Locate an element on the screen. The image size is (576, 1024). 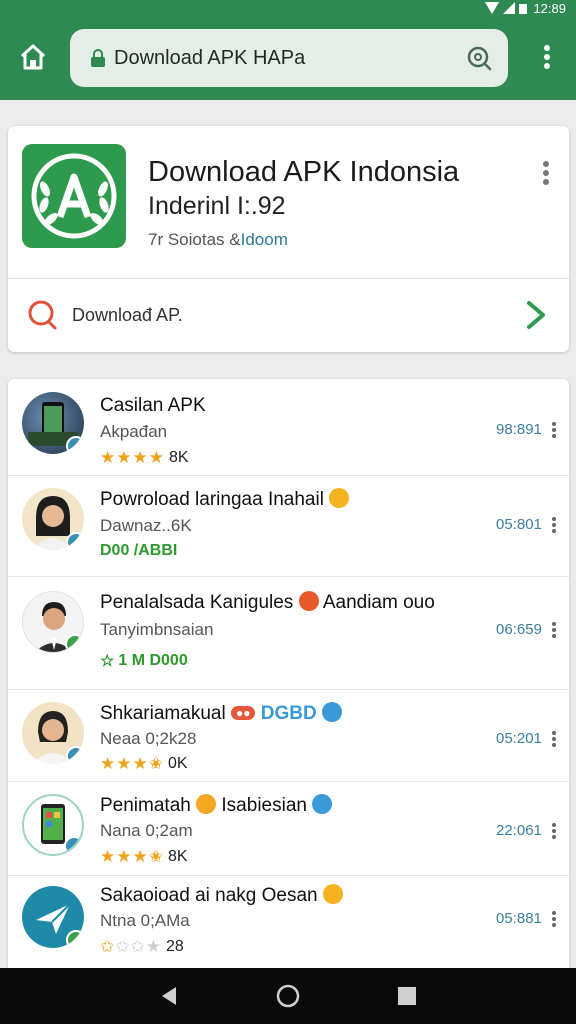
home-button is located at coordinates (33, 57).